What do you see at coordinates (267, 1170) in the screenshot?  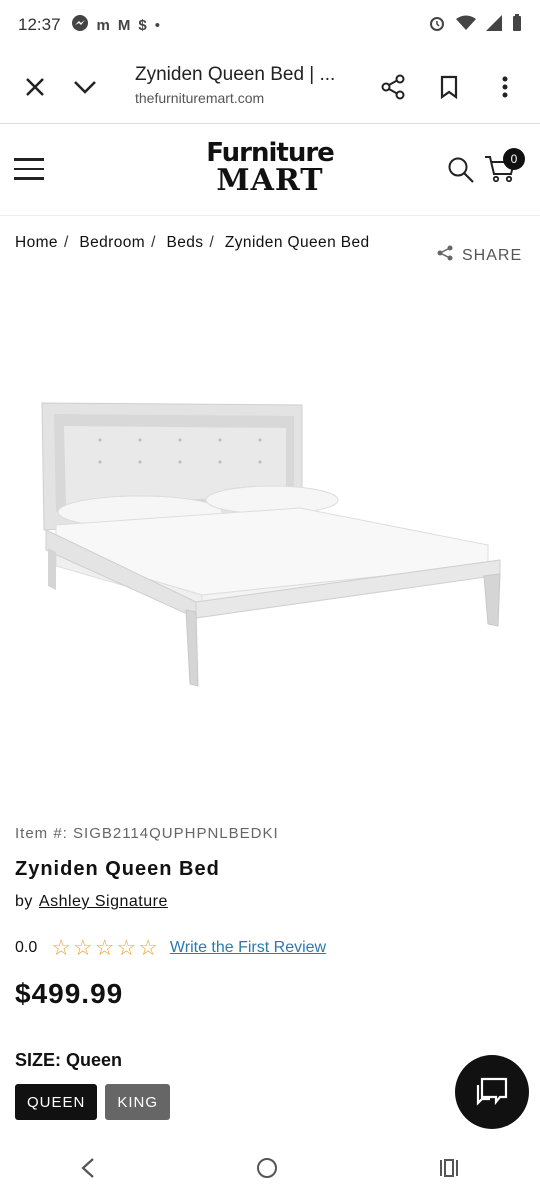 I see `home-icon` at bounding box center [267, 1170].